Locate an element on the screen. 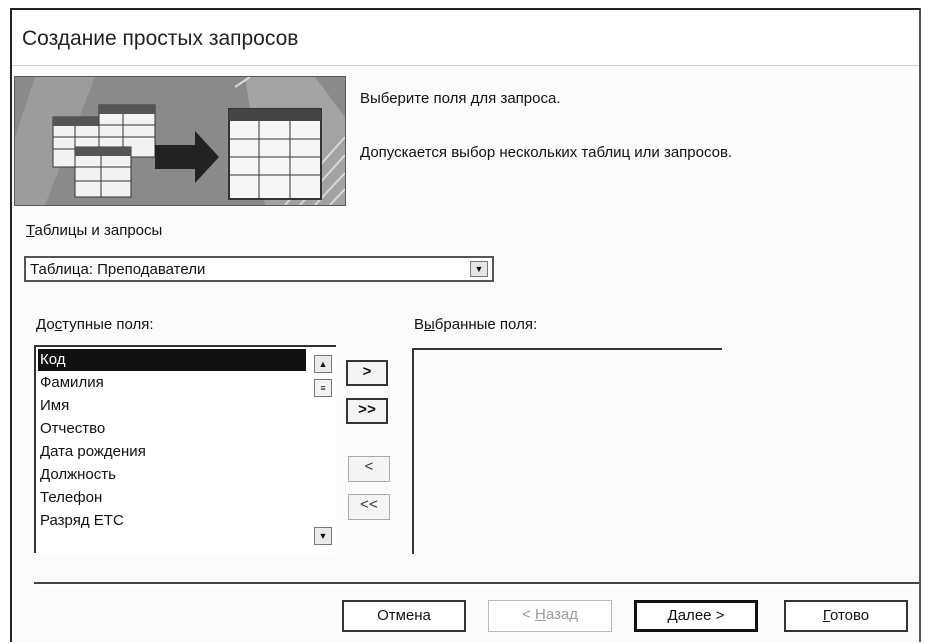 Image resolution: width=925 pixels, height=644 pixels. list-item: Разряд ЕТС is located at coordinates (81, 521).